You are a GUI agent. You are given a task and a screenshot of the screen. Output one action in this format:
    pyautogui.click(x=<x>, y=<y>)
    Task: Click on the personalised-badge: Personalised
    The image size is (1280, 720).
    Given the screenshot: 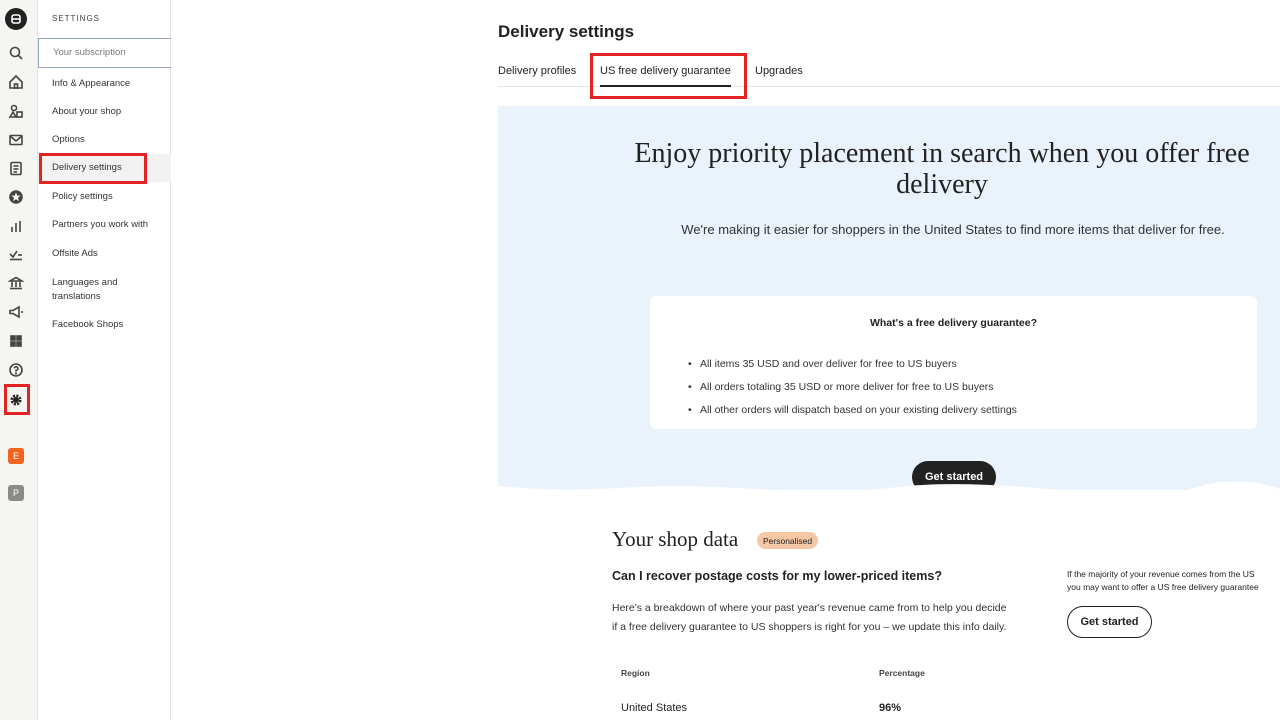 What is the action you would take?
    pyautogui.click(x=788, y=540)
    